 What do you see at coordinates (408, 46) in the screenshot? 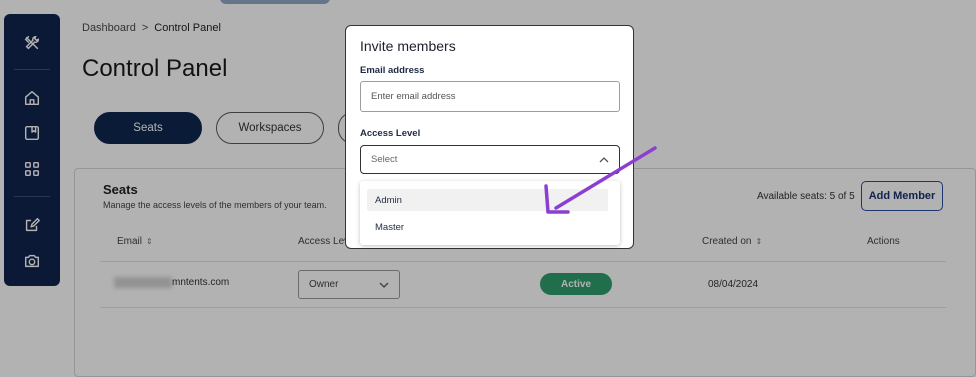
I see `modal-title: Invite members` at bounding box center [408, 46].